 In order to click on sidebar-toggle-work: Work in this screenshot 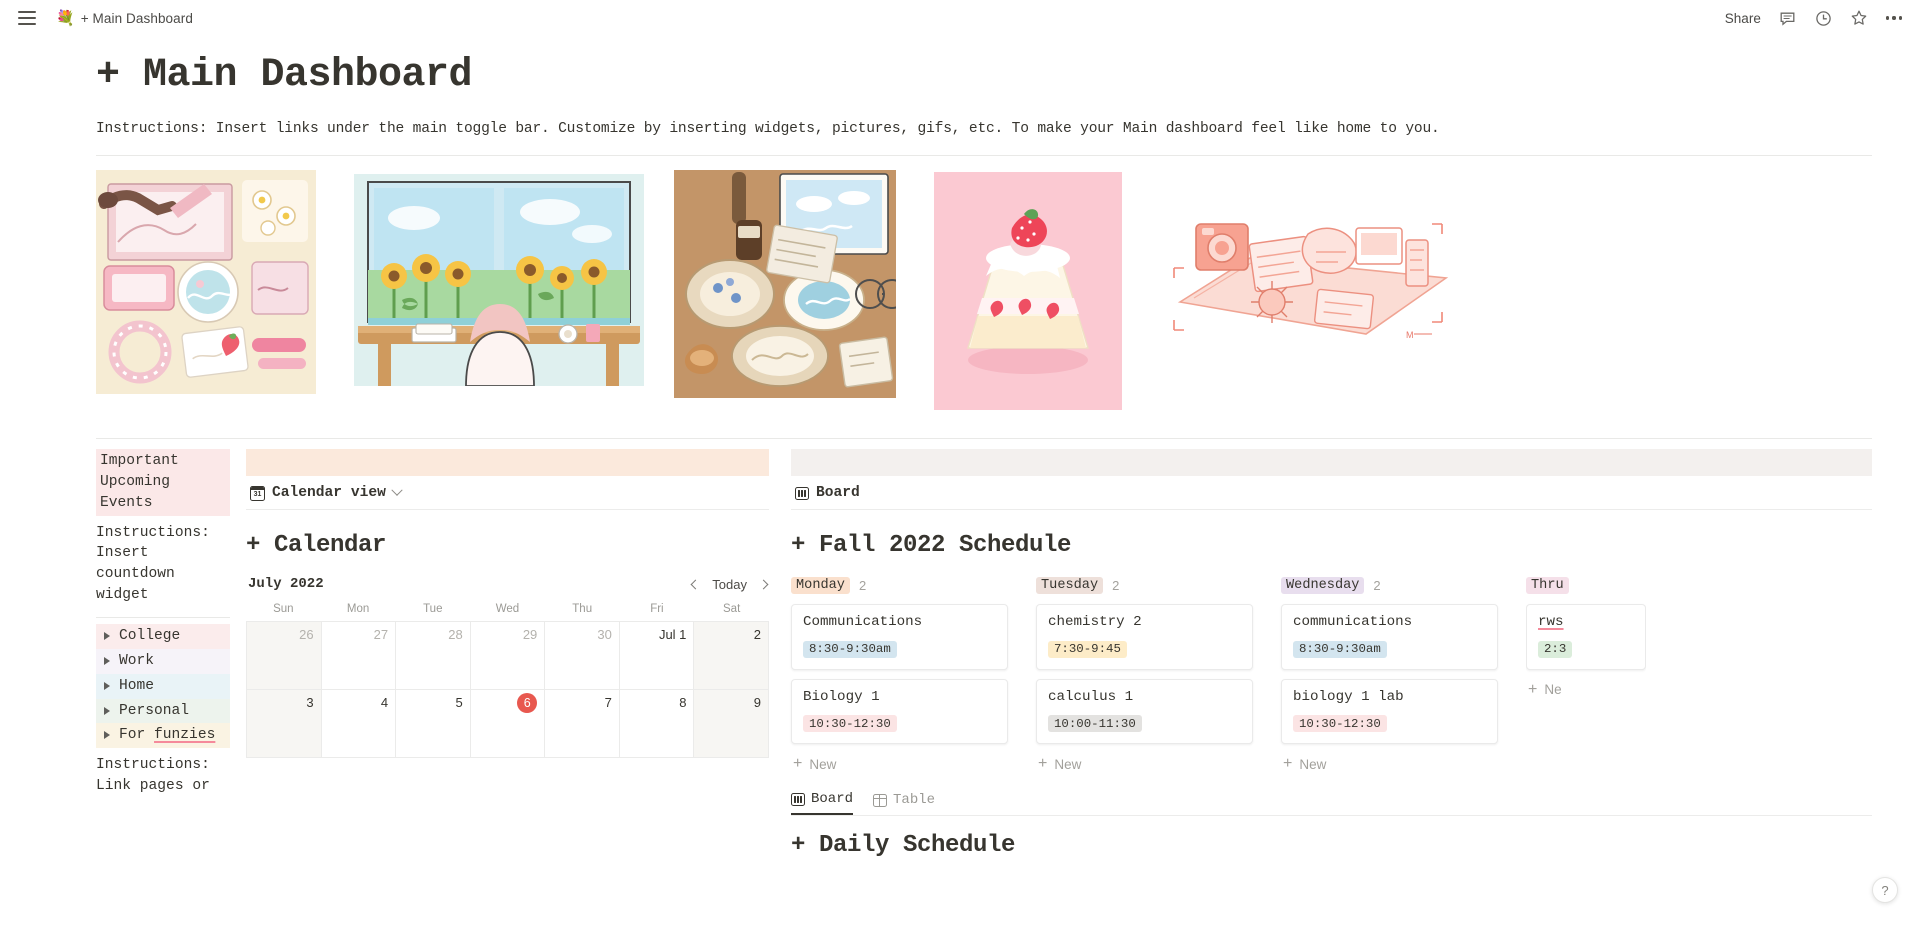, I will do `click(163, 661)`.